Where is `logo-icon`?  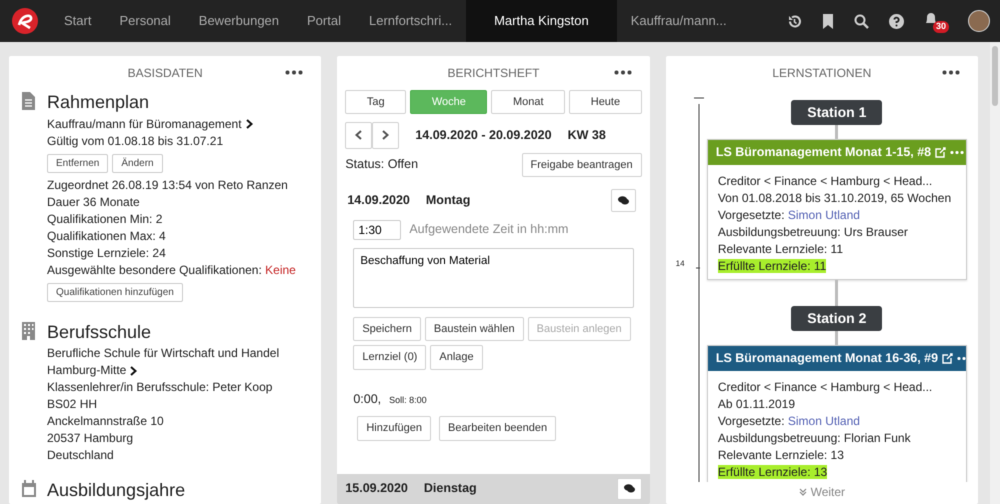
logo-icon is located at coordinates (25, 21).